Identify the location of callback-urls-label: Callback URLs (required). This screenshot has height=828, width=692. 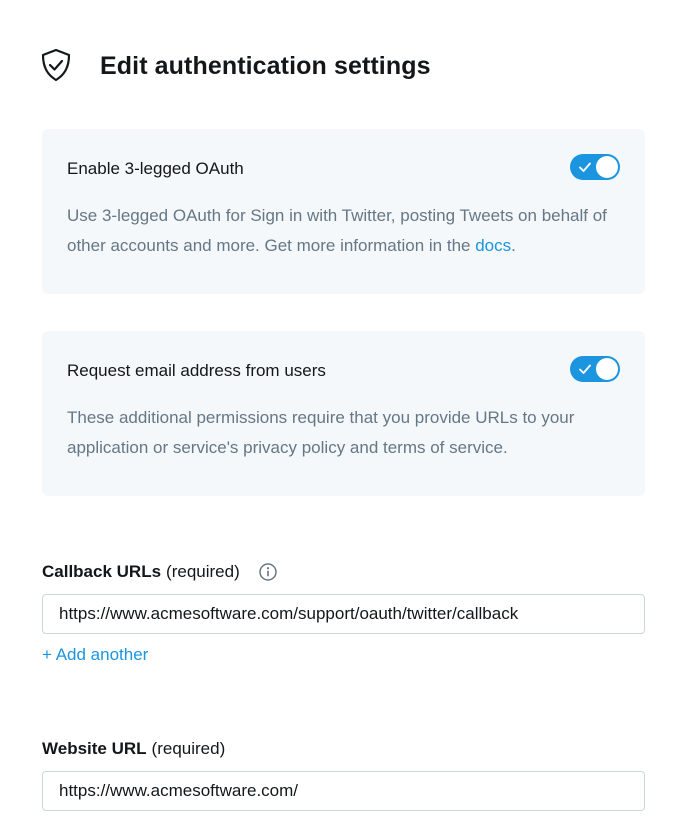
(160, 572).